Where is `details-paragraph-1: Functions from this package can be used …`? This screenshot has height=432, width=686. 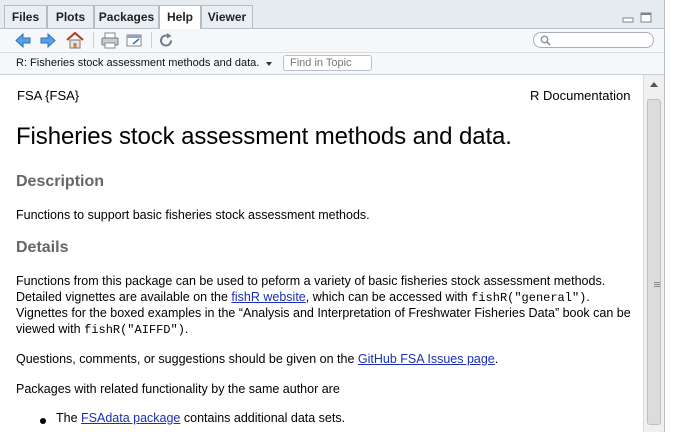 details-paragraph-1: Functions from this package can be used … is located at coordinates (326, 306).